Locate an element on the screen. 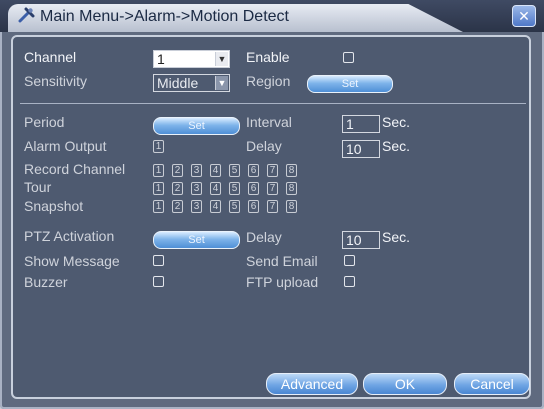 Image resolution: width=544 pixels, height=409 pixels. record-channel-box-1: 1 is located at coordinates (158, 170).